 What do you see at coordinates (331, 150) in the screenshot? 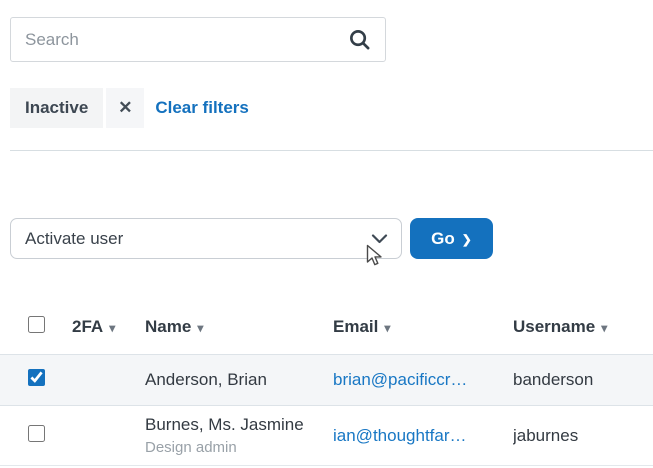
I see `section-divider` at bounding box center [331, 150].